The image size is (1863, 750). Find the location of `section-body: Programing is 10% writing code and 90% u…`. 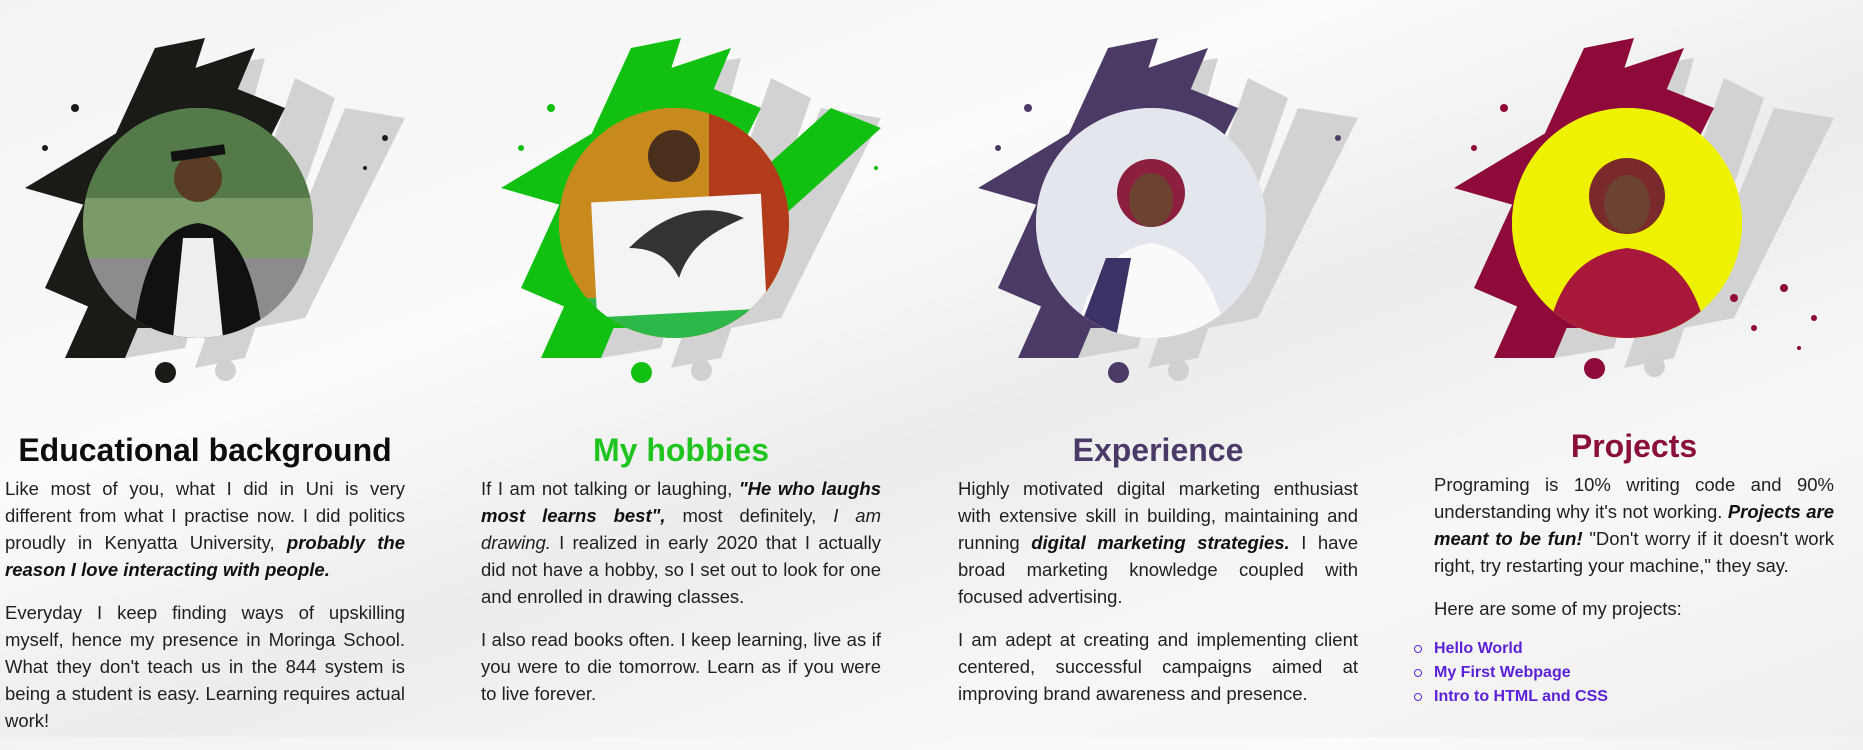

section-body: Programing is 10% writing code and 90% u… is located at coordinates (1624, 590).